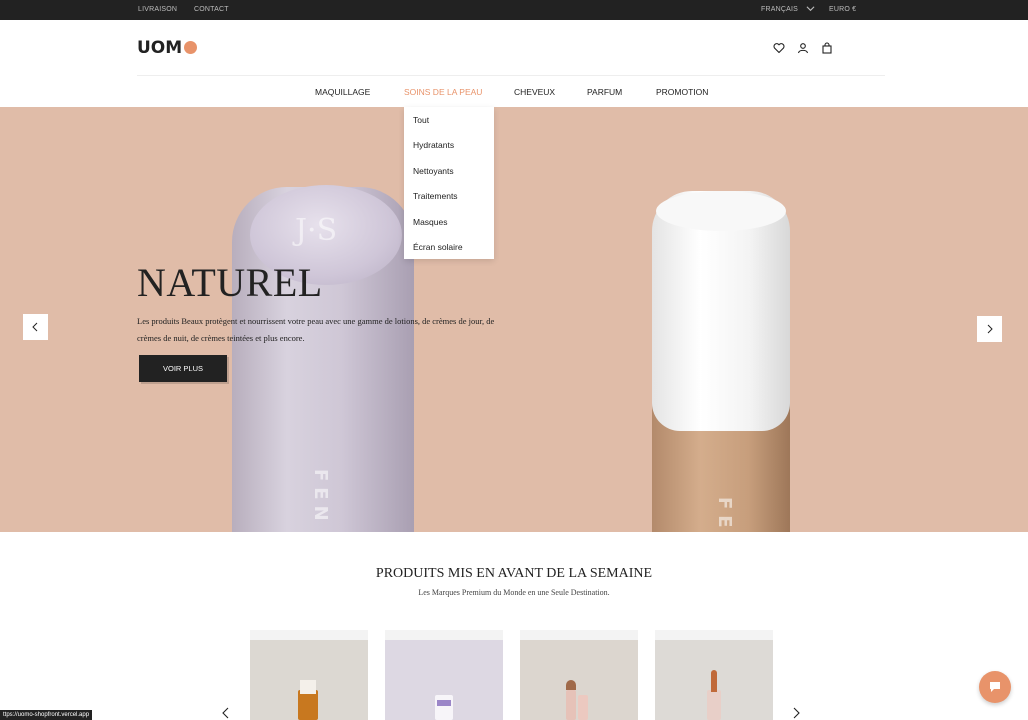 This screenshot has height=720, width=1028. Describe the element at coordinates (157, 9) in the screenshot. I see `delivery-link: LIVRAISON` at that location.